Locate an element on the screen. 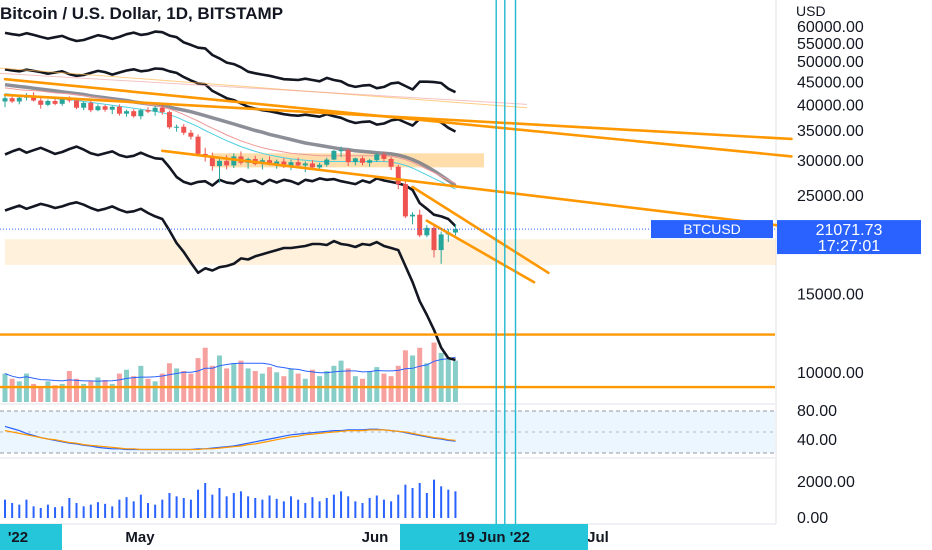 This screenshot has width=932, height=550. oscillator-axis-tick: 80.00 is located at coordinates (817, 411).